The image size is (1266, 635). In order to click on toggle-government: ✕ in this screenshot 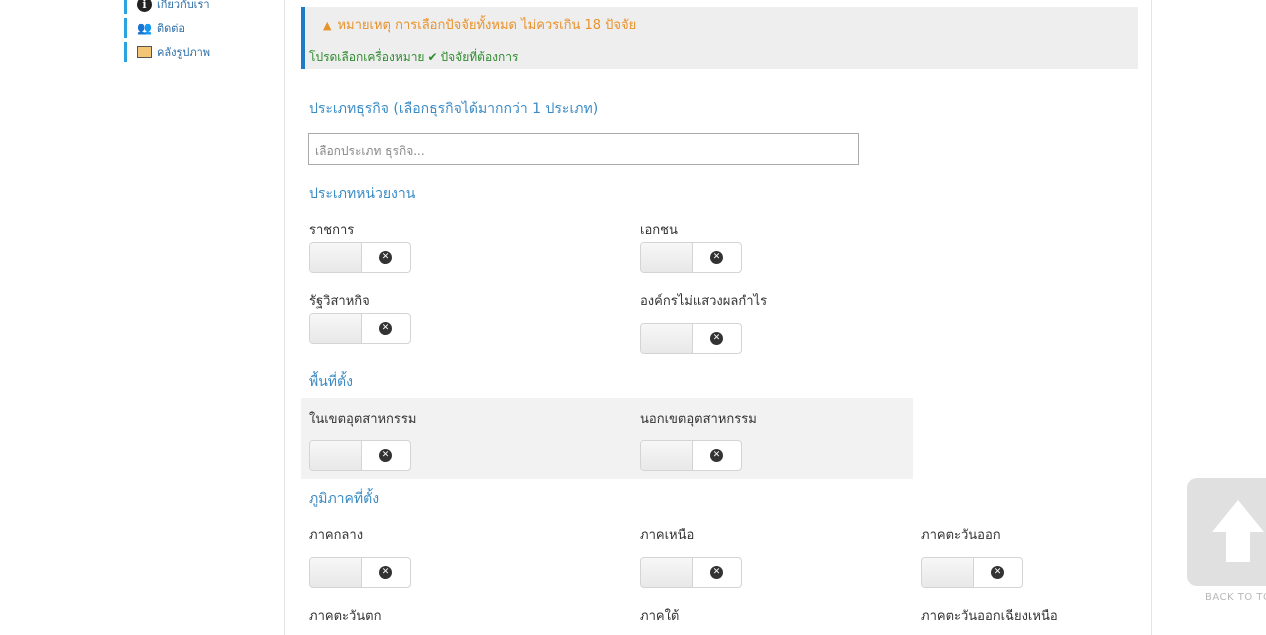, I will do `click(360, 257)`.